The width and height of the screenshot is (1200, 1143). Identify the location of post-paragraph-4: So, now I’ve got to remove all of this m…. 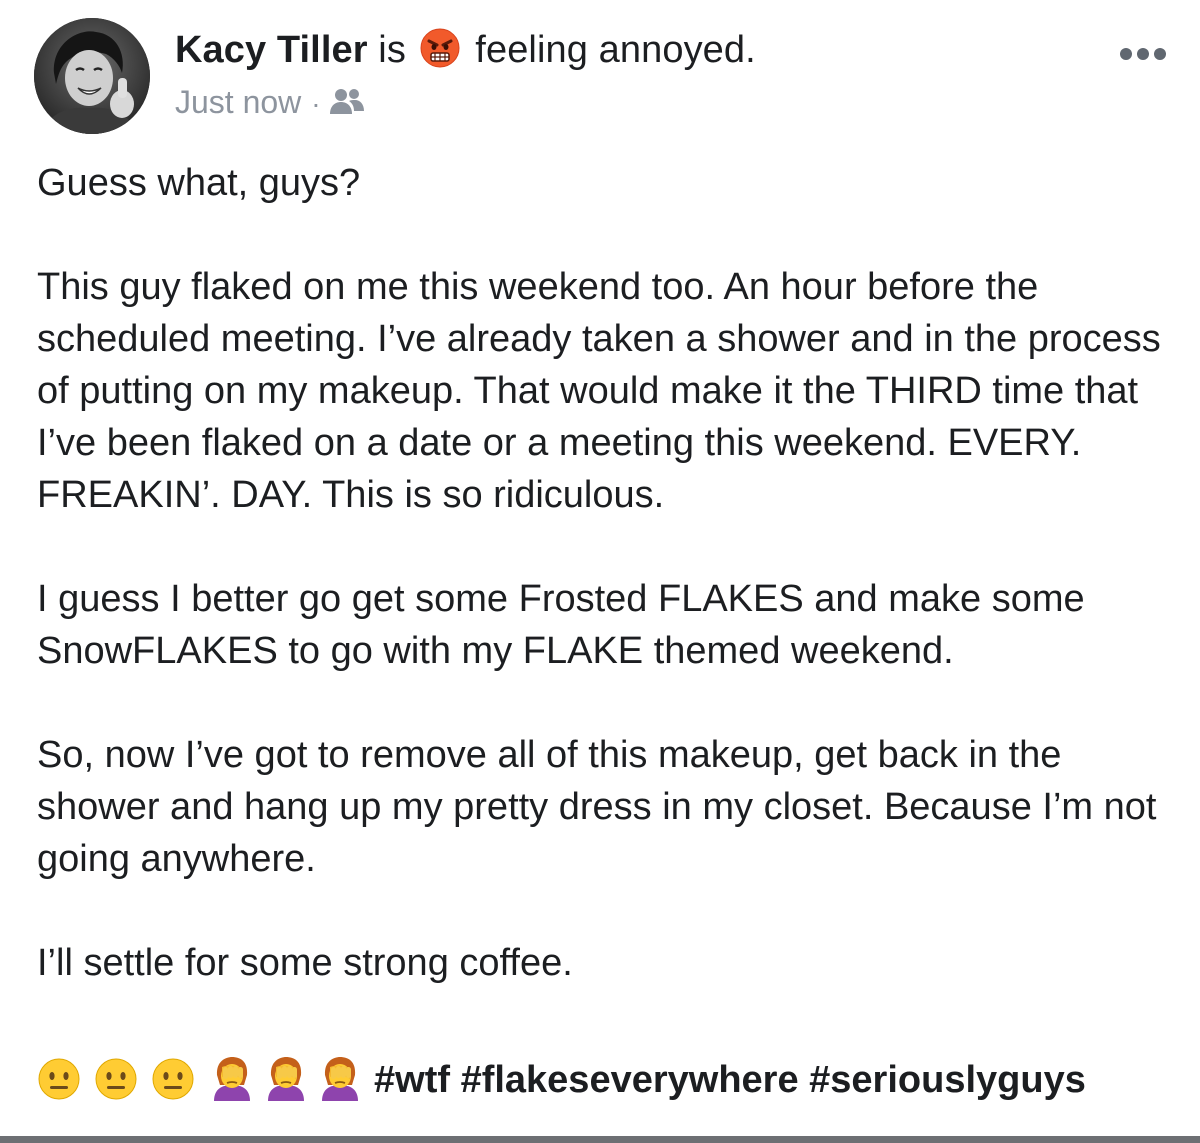
(597, 807).